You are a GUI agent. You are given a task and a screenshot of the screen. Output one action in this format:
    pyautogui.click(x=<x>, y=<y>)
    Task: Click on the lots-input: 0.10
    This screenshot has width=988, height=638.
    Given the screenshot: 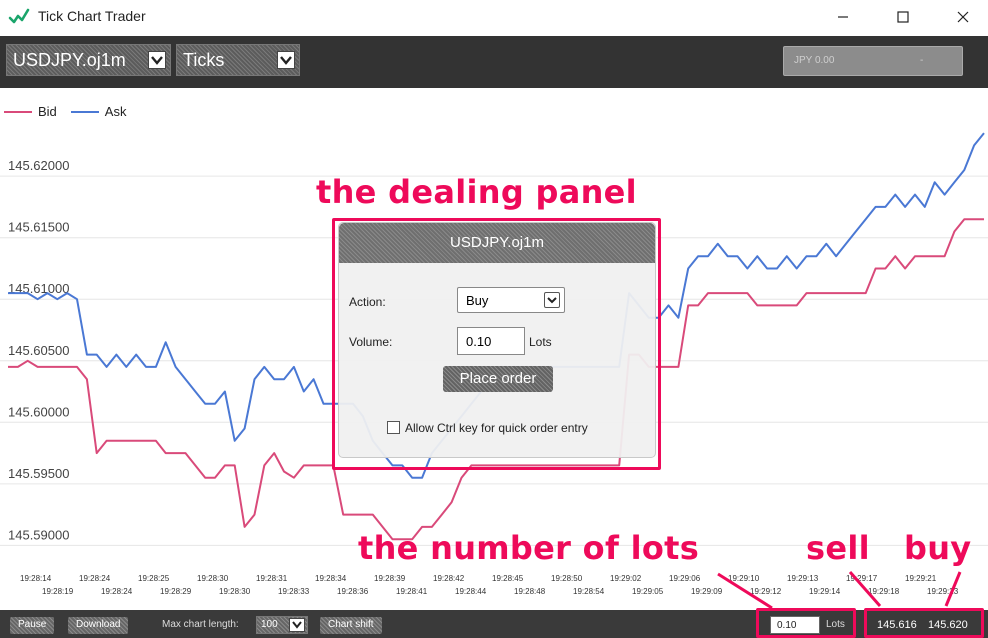 What is the action you would take?
    pyautogui.click(x=795, y=625)
    